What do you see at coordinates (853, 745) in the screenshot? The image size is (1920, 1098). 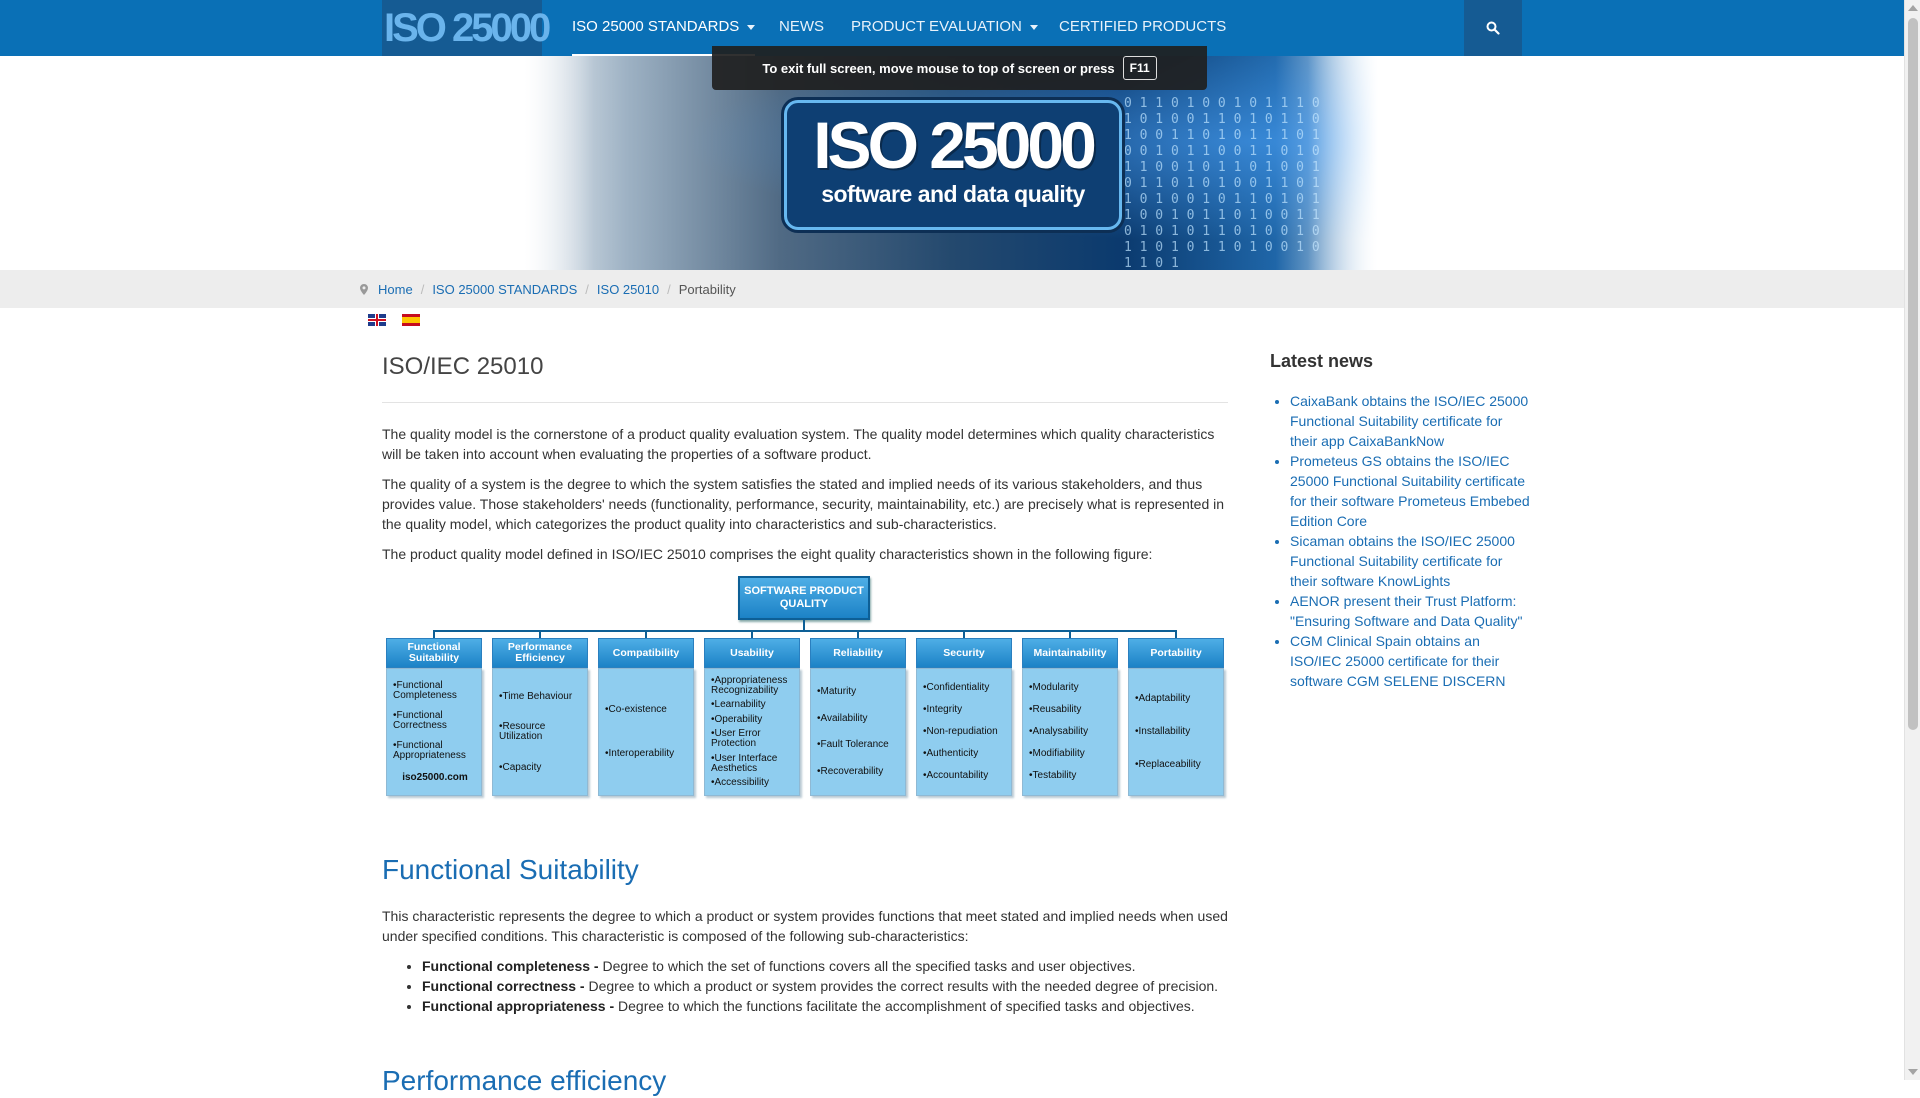 I see `sub-characteristic: •Fault Tolerance` at bounding box center [853, 745].